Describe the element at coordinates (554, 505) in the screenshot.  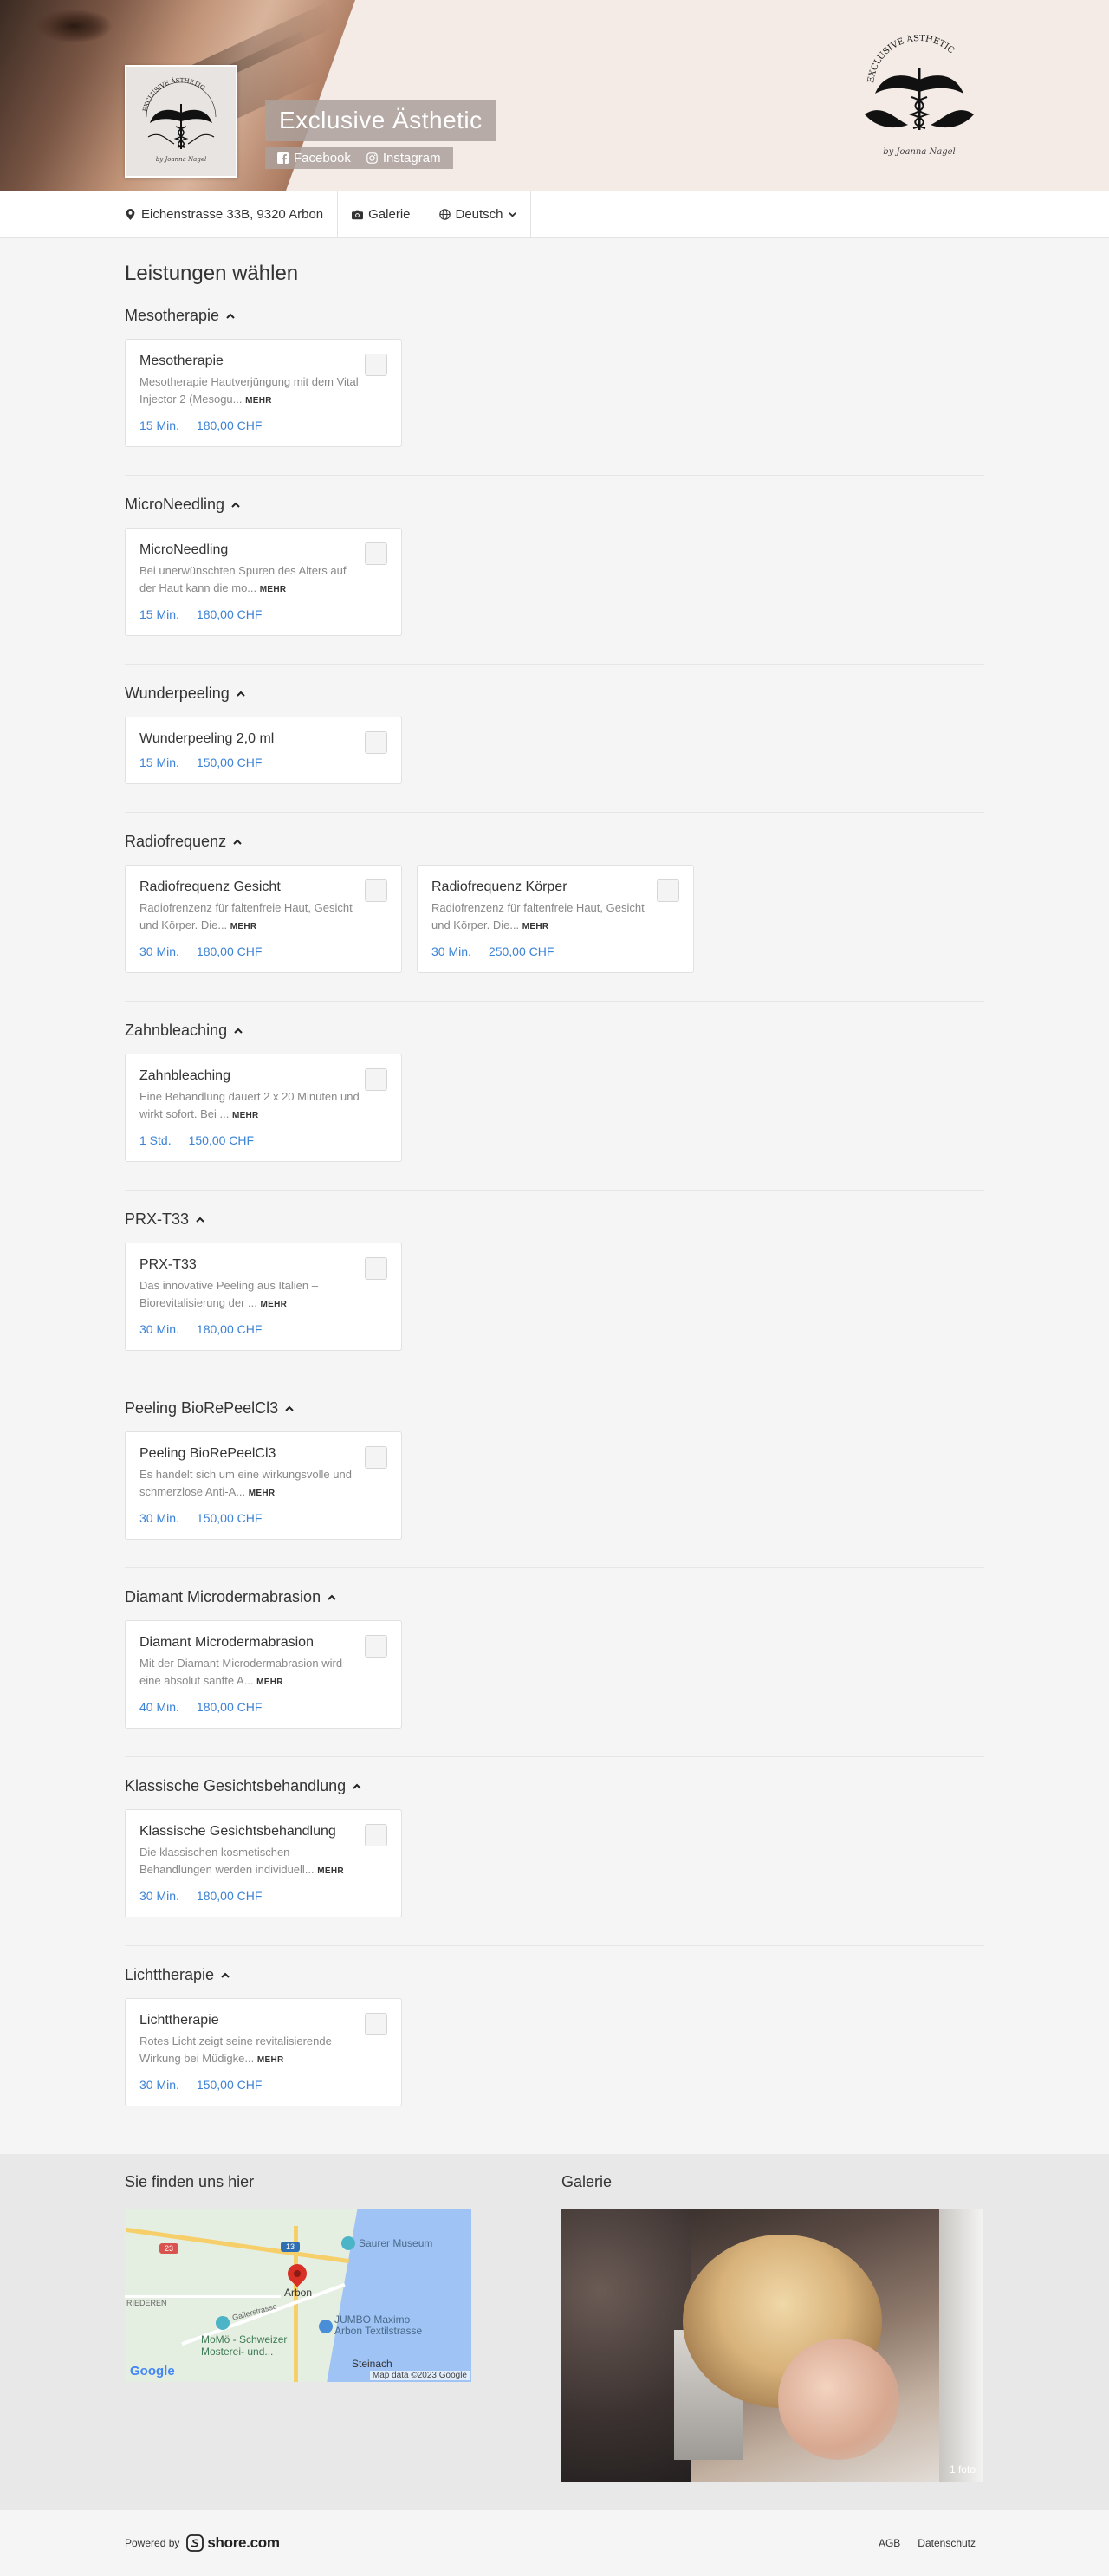
I see `category-toggle: MicroNeedling` at that location.